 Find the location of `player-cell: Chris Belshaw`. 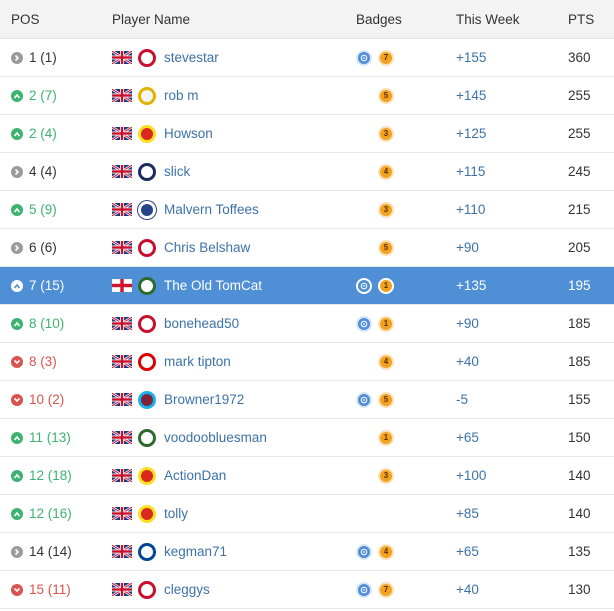

player-cell: Chris Belshaw is located at coordinates (233, 247).